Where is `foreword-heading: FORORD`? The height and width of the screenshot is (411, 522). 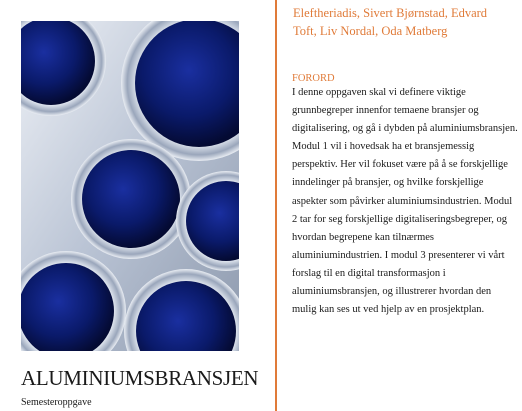
foreword-heading: FORORD is located at coordinates (313, 78).